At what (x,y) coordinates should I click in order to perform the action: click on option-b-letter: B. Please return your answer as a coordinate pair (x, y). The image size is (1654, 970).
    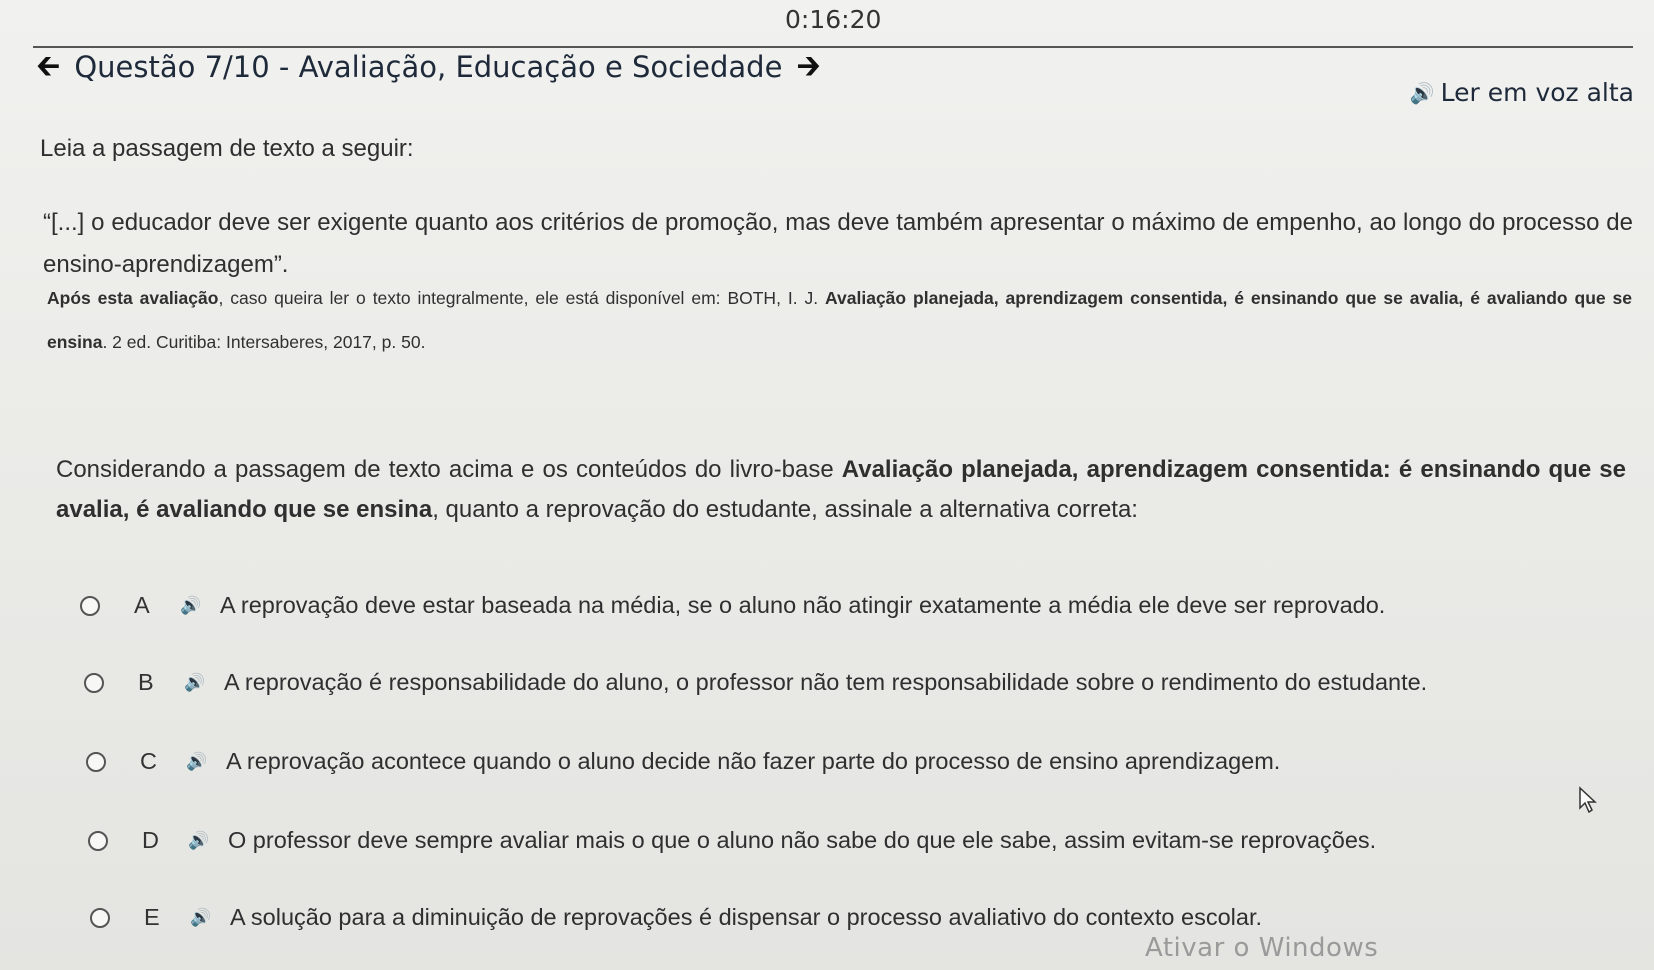
    Looking at the image, I should click on (146, 682).